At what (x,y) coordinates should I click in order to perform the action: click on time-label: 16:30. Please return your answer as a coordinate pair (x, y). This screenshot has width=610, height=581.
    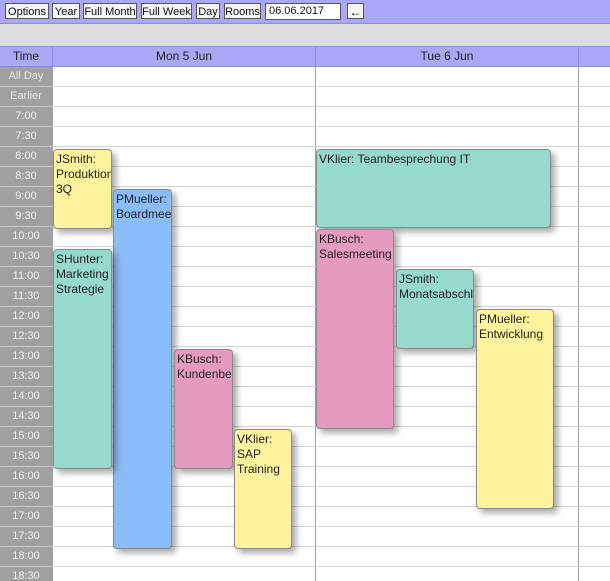
    Looking at the image, I should click on (26, 497).